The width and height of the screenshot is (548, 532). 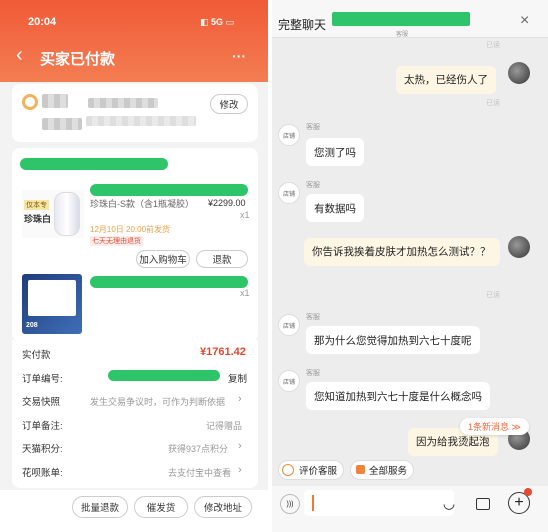 I want to click on bag-icon, so click(x=483, y=504).